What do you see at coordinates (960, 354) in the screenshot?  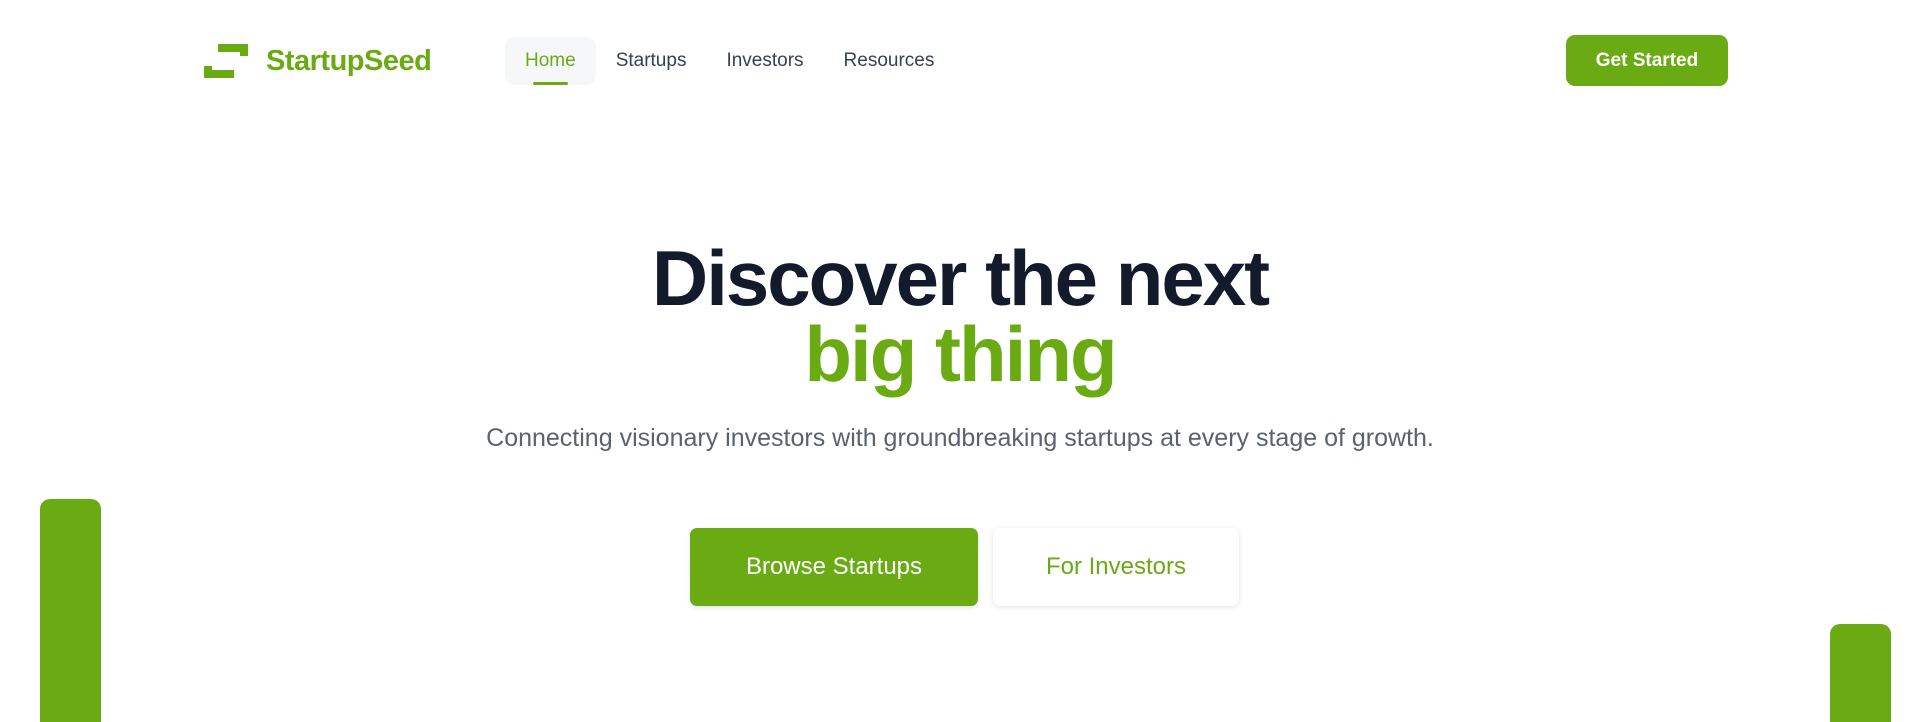 I see `hero-title-highlight: big thing` at bounding box center [960, 354].